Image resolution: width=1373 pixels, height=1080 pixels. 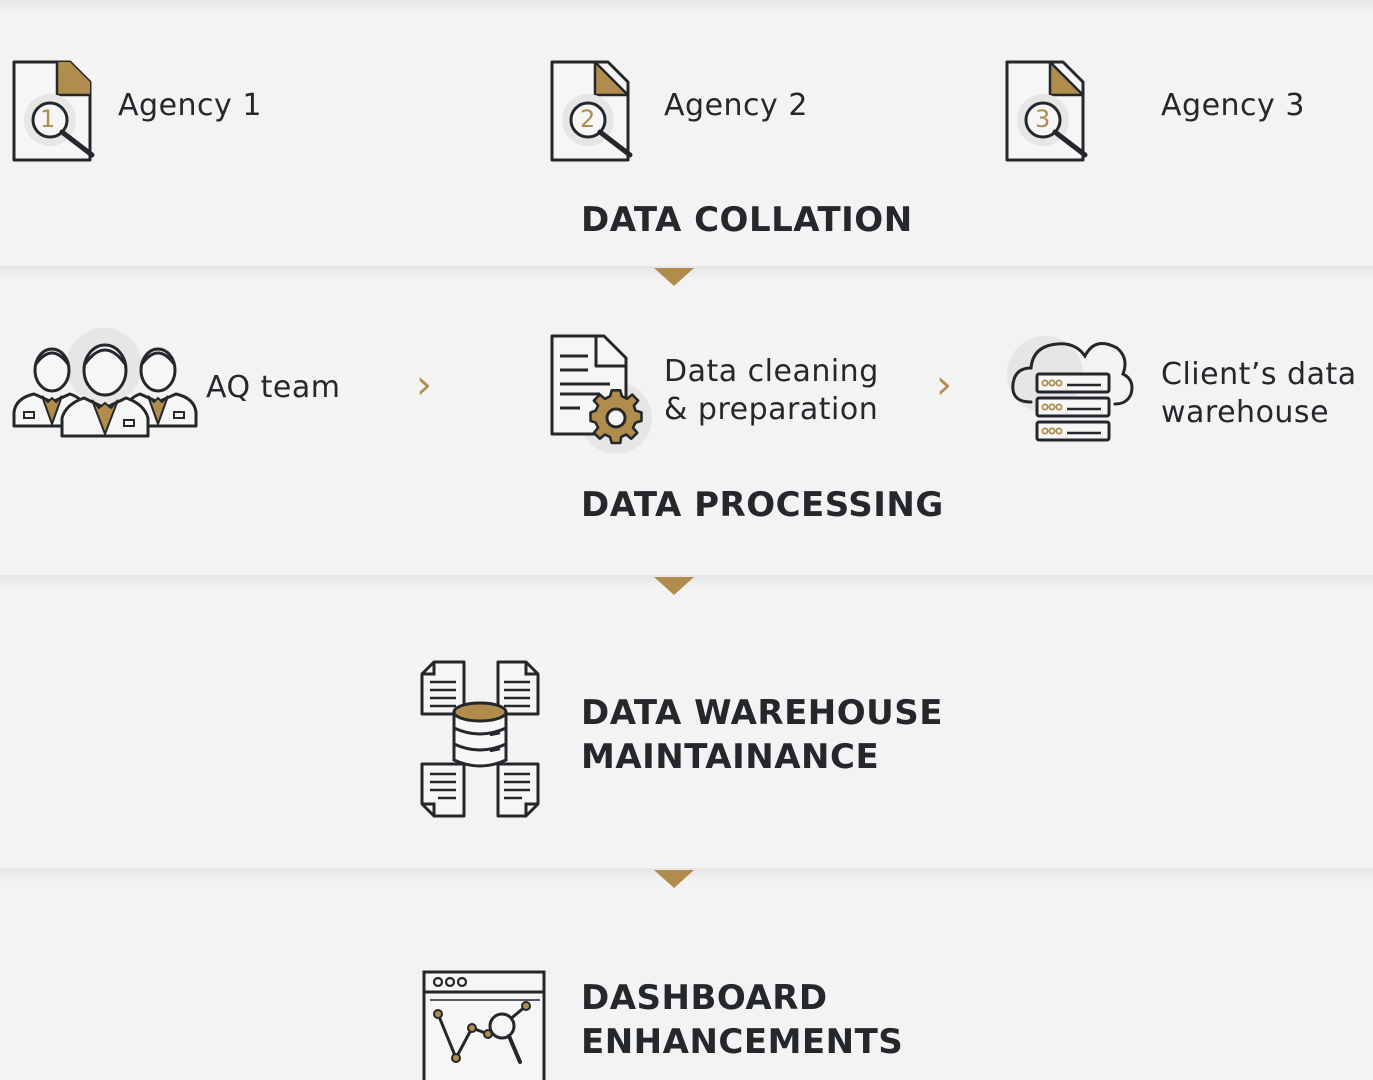 I want to click on processing-down-caret, so click(x=674, y=586).